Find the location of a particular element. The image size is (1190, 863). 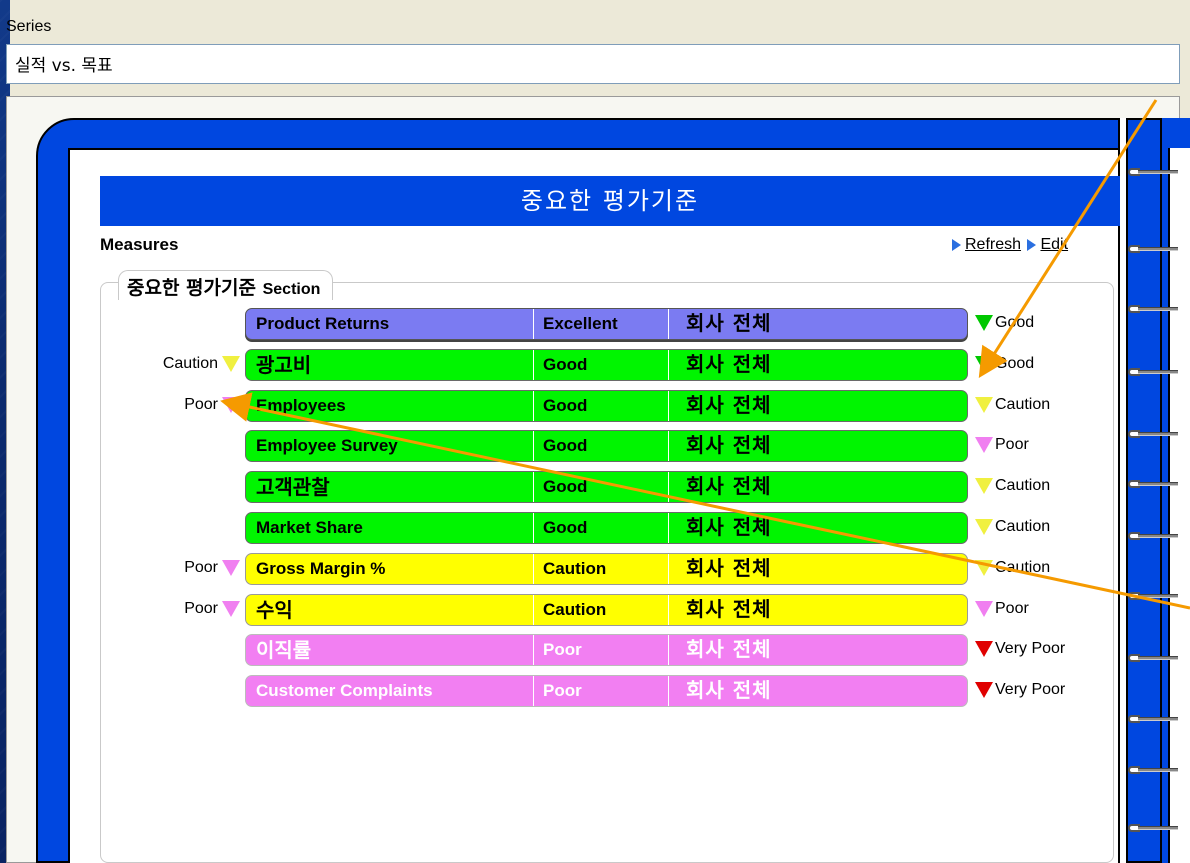

scorecard-title: 중요한 평가기준 is located at coordinates (610, 201).